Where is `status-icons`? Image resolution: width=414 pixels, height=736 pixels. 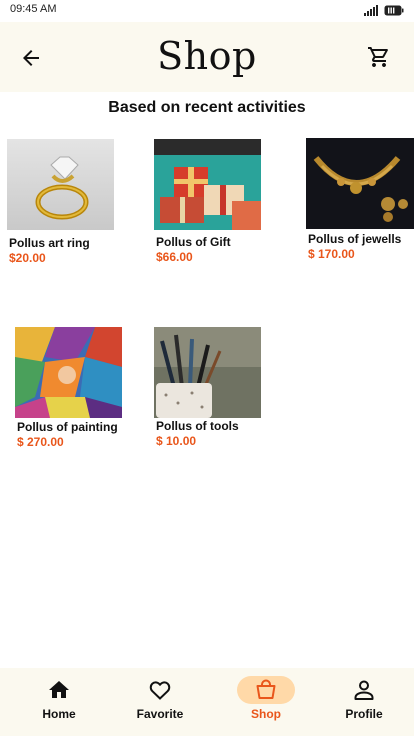 status-icons is located at coordinates (384, 10).